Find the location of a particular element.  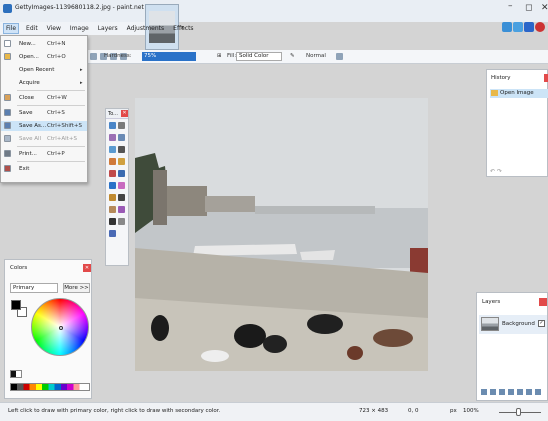

lasso-tool-icon is located at coordinates (112, 137).